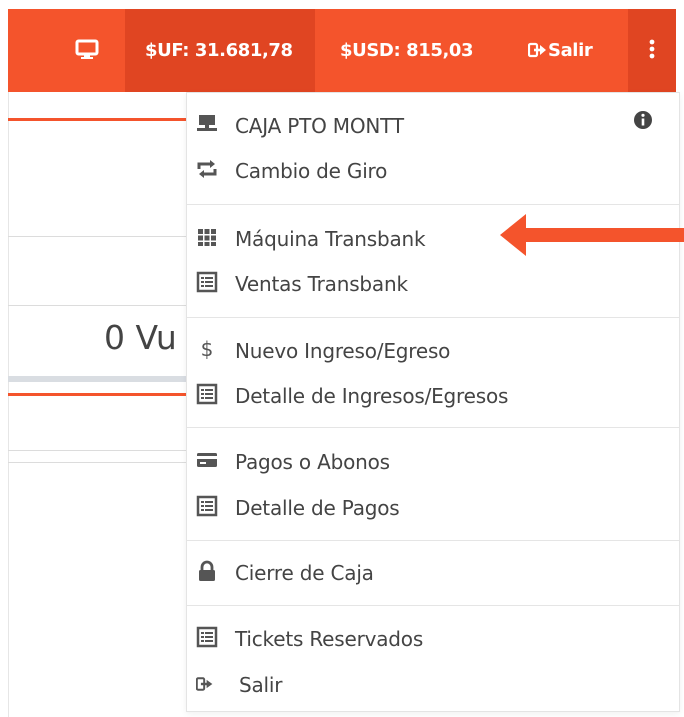  Describe the element at coordinates (321, 284) in the screenshot. I see `menu-item-label: Ventas Transbank` at that location.